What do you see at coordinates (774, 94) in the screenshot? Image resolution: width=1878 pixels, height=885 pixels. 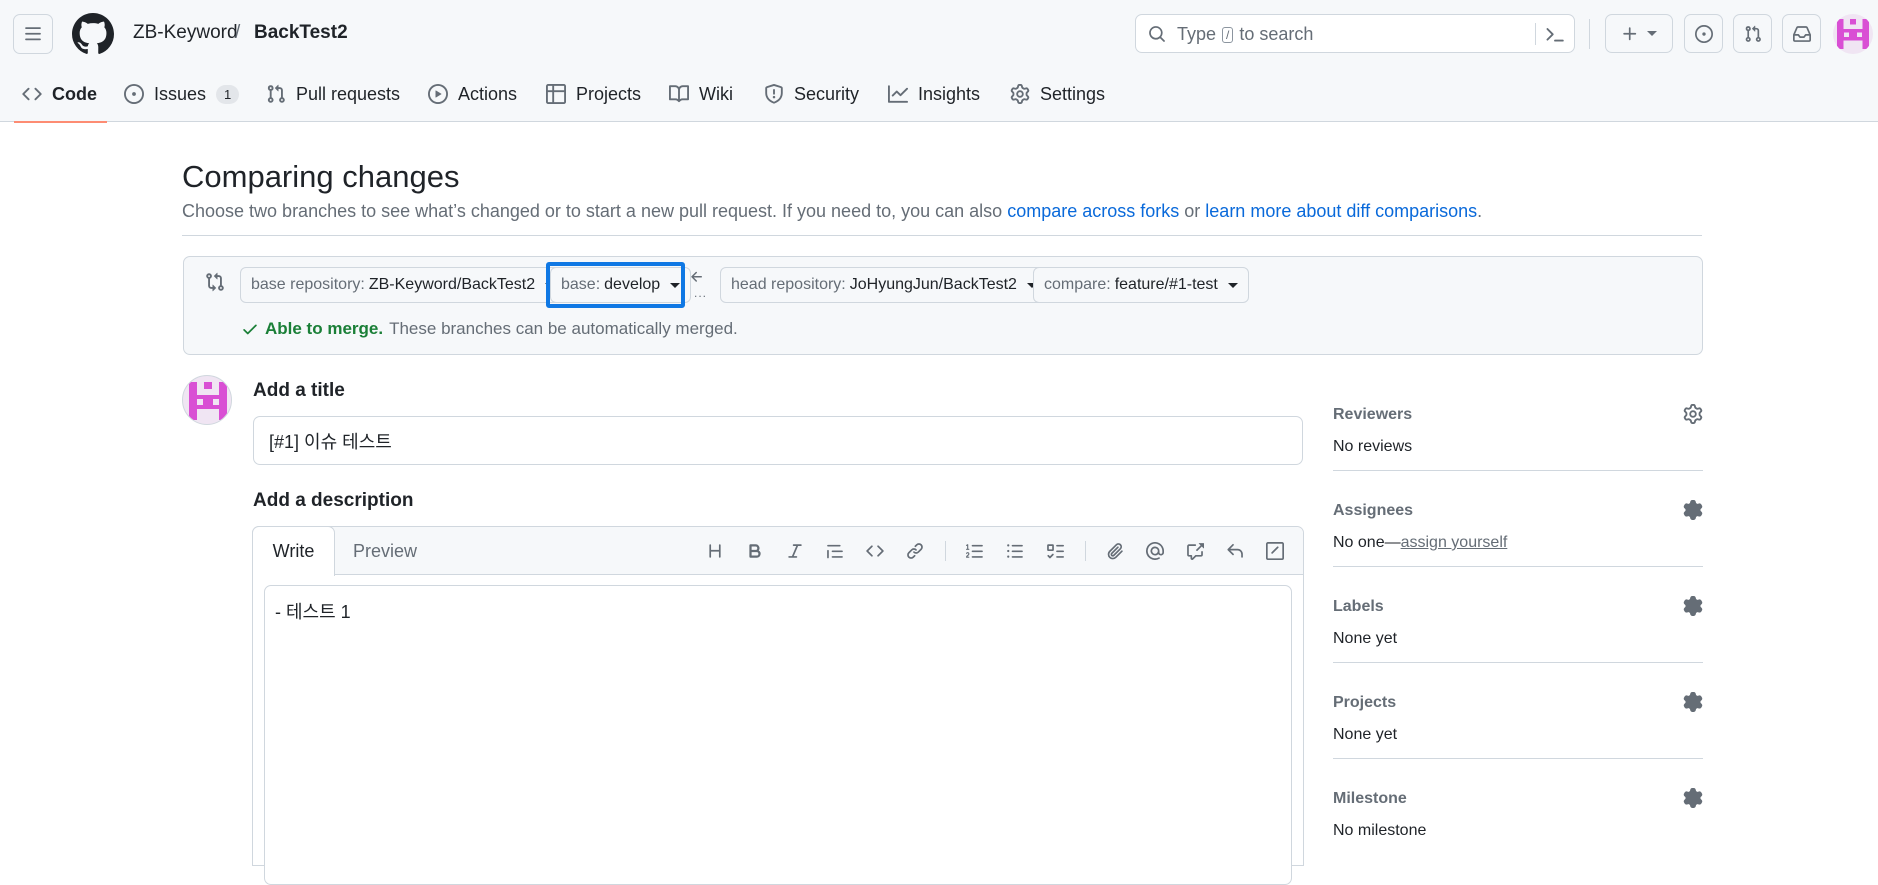 I see `shield-icon` at bounding box center [774, 94].